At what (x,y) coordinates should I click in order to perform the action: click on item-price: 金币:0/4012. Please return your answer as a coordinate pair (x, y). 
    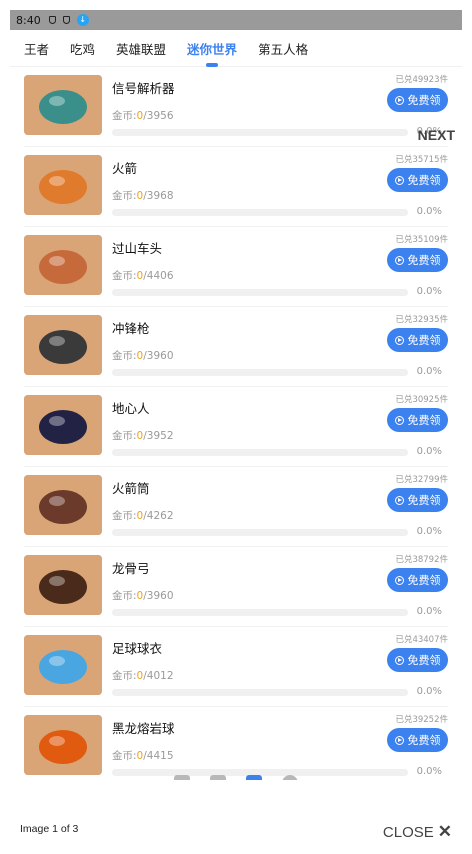
    Looking at the image, I should click on (143, 675).